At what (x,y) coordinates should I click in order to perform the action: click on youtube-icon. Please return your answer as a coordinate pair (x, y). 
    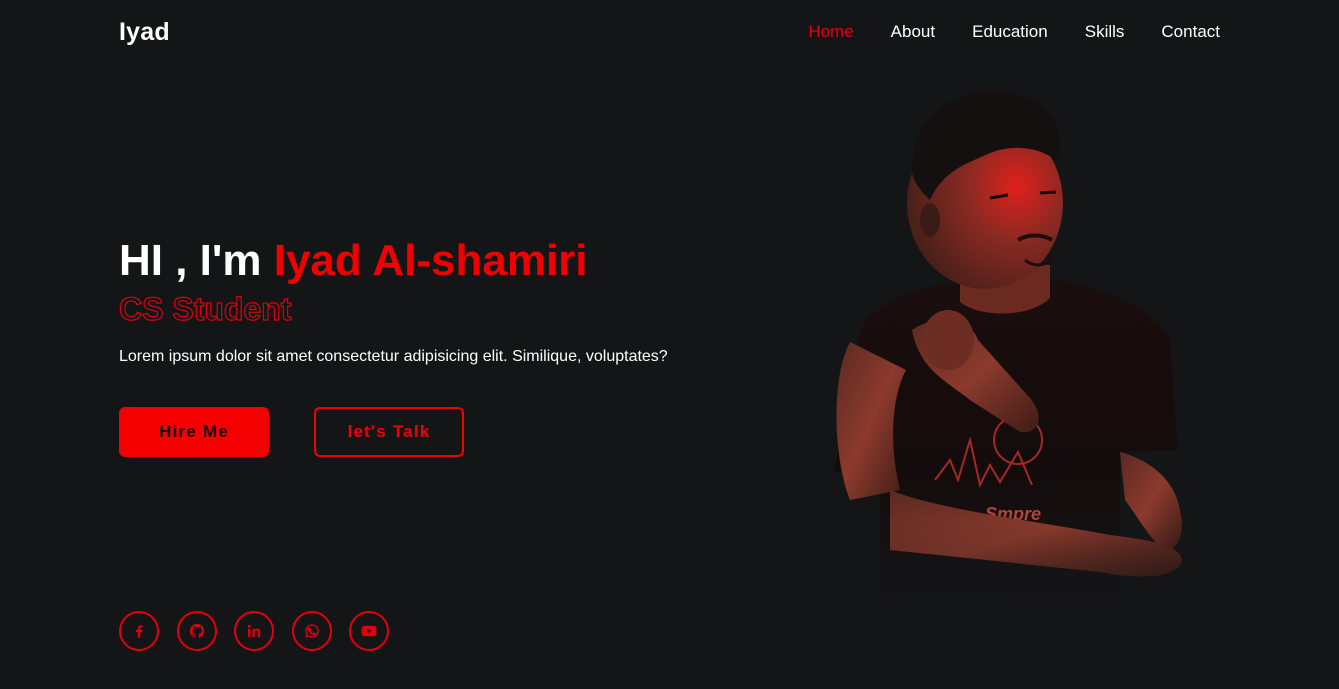
    Looking at the image, I should click on (369, 631).